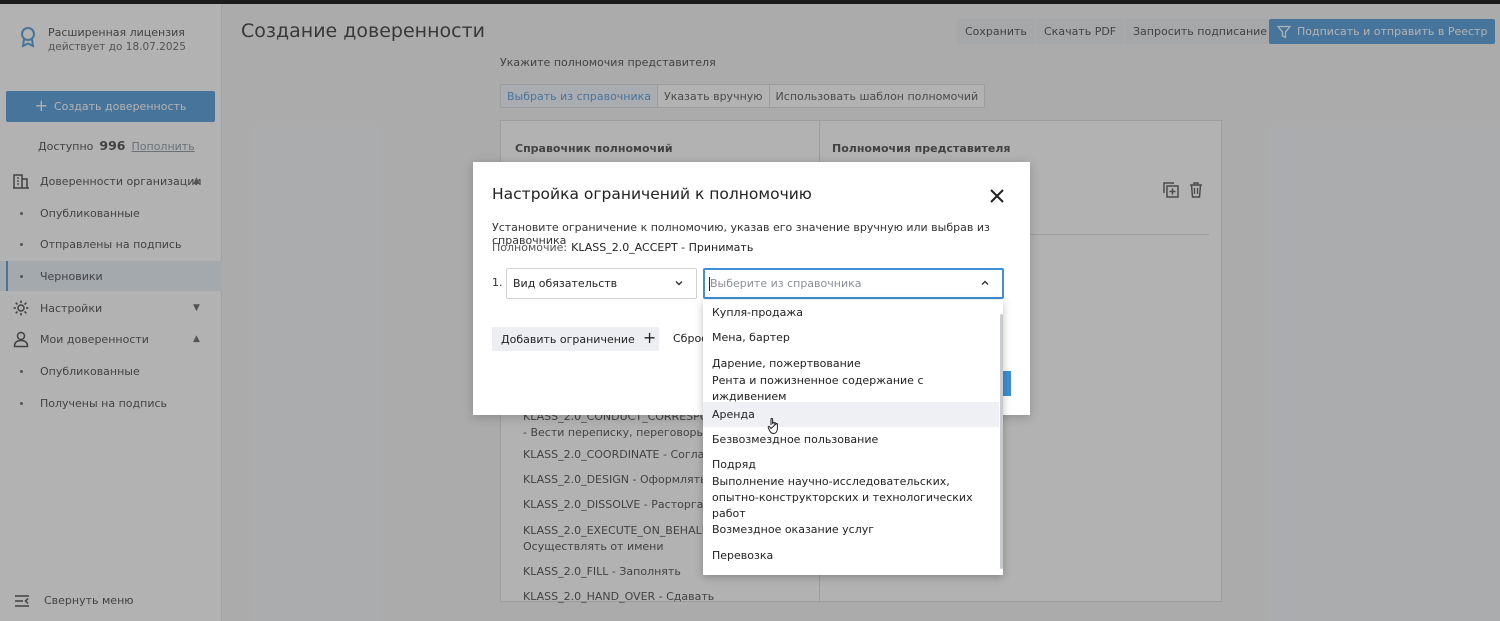 This screenshot has height=621, width=1500. Describe the element at coordinates (568, 339) in the screenshot. I see `add-restriction-label: Добавить ограничение` at that location.